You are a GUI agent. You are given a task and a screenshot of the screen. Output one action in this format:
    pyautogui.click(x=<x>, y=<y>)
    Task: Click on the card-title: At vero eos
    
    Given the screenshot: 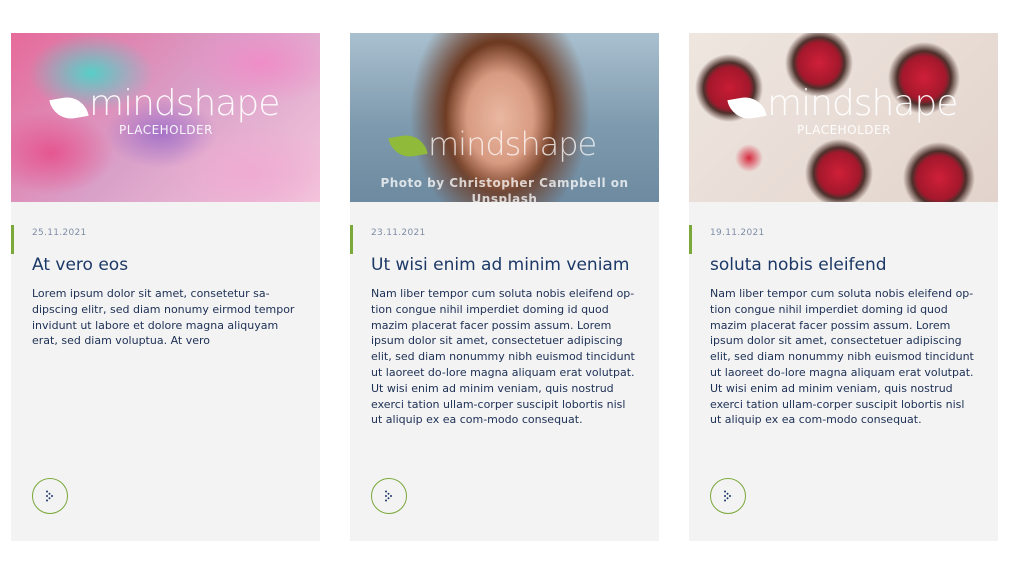 What is the action you would take?
    pyautogui.click(x=165, y=265)
    